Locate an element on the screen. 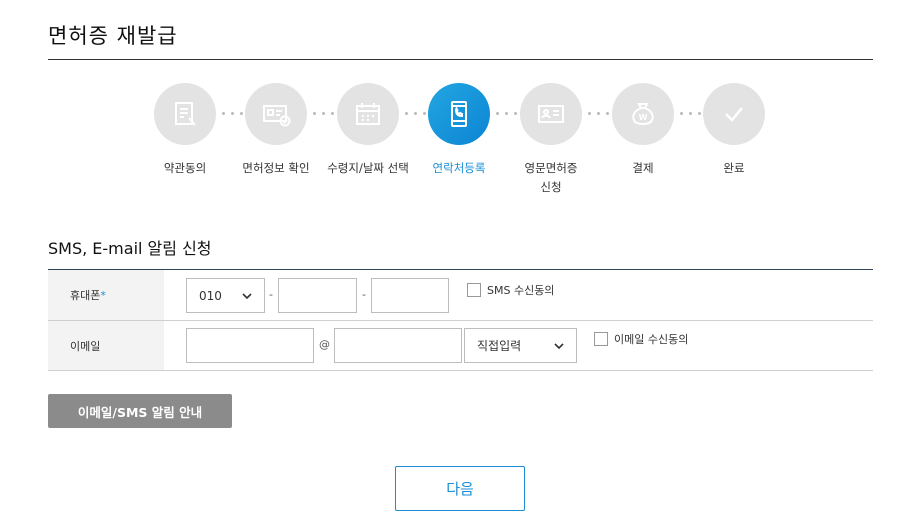  money-bag-icon: W is located at coordinates (643, 114).